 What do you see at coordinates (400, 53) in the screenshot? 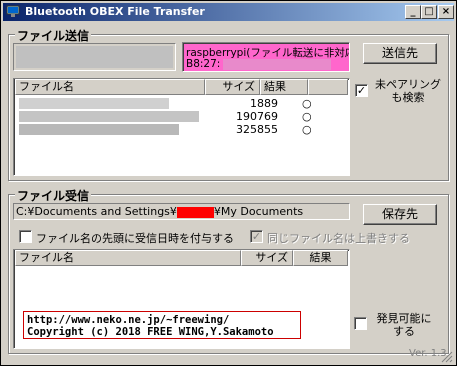
I see `send-destination-button: 送信先` at bounding box center [400, 53].